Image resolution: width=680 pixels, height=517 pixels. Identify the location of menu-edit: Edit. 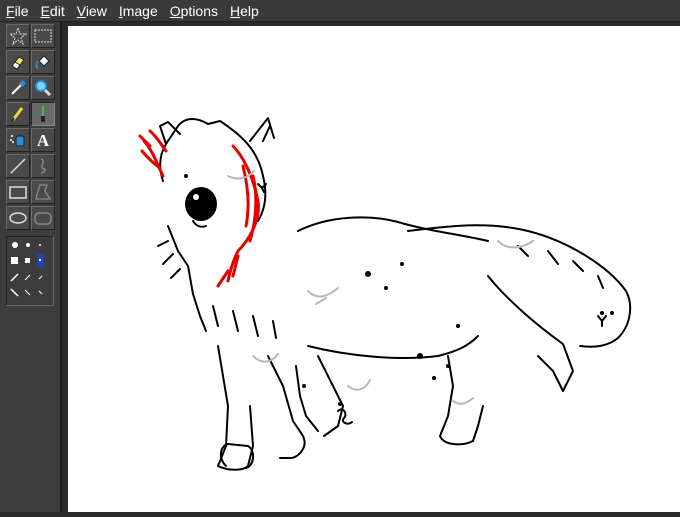
(53, 11).